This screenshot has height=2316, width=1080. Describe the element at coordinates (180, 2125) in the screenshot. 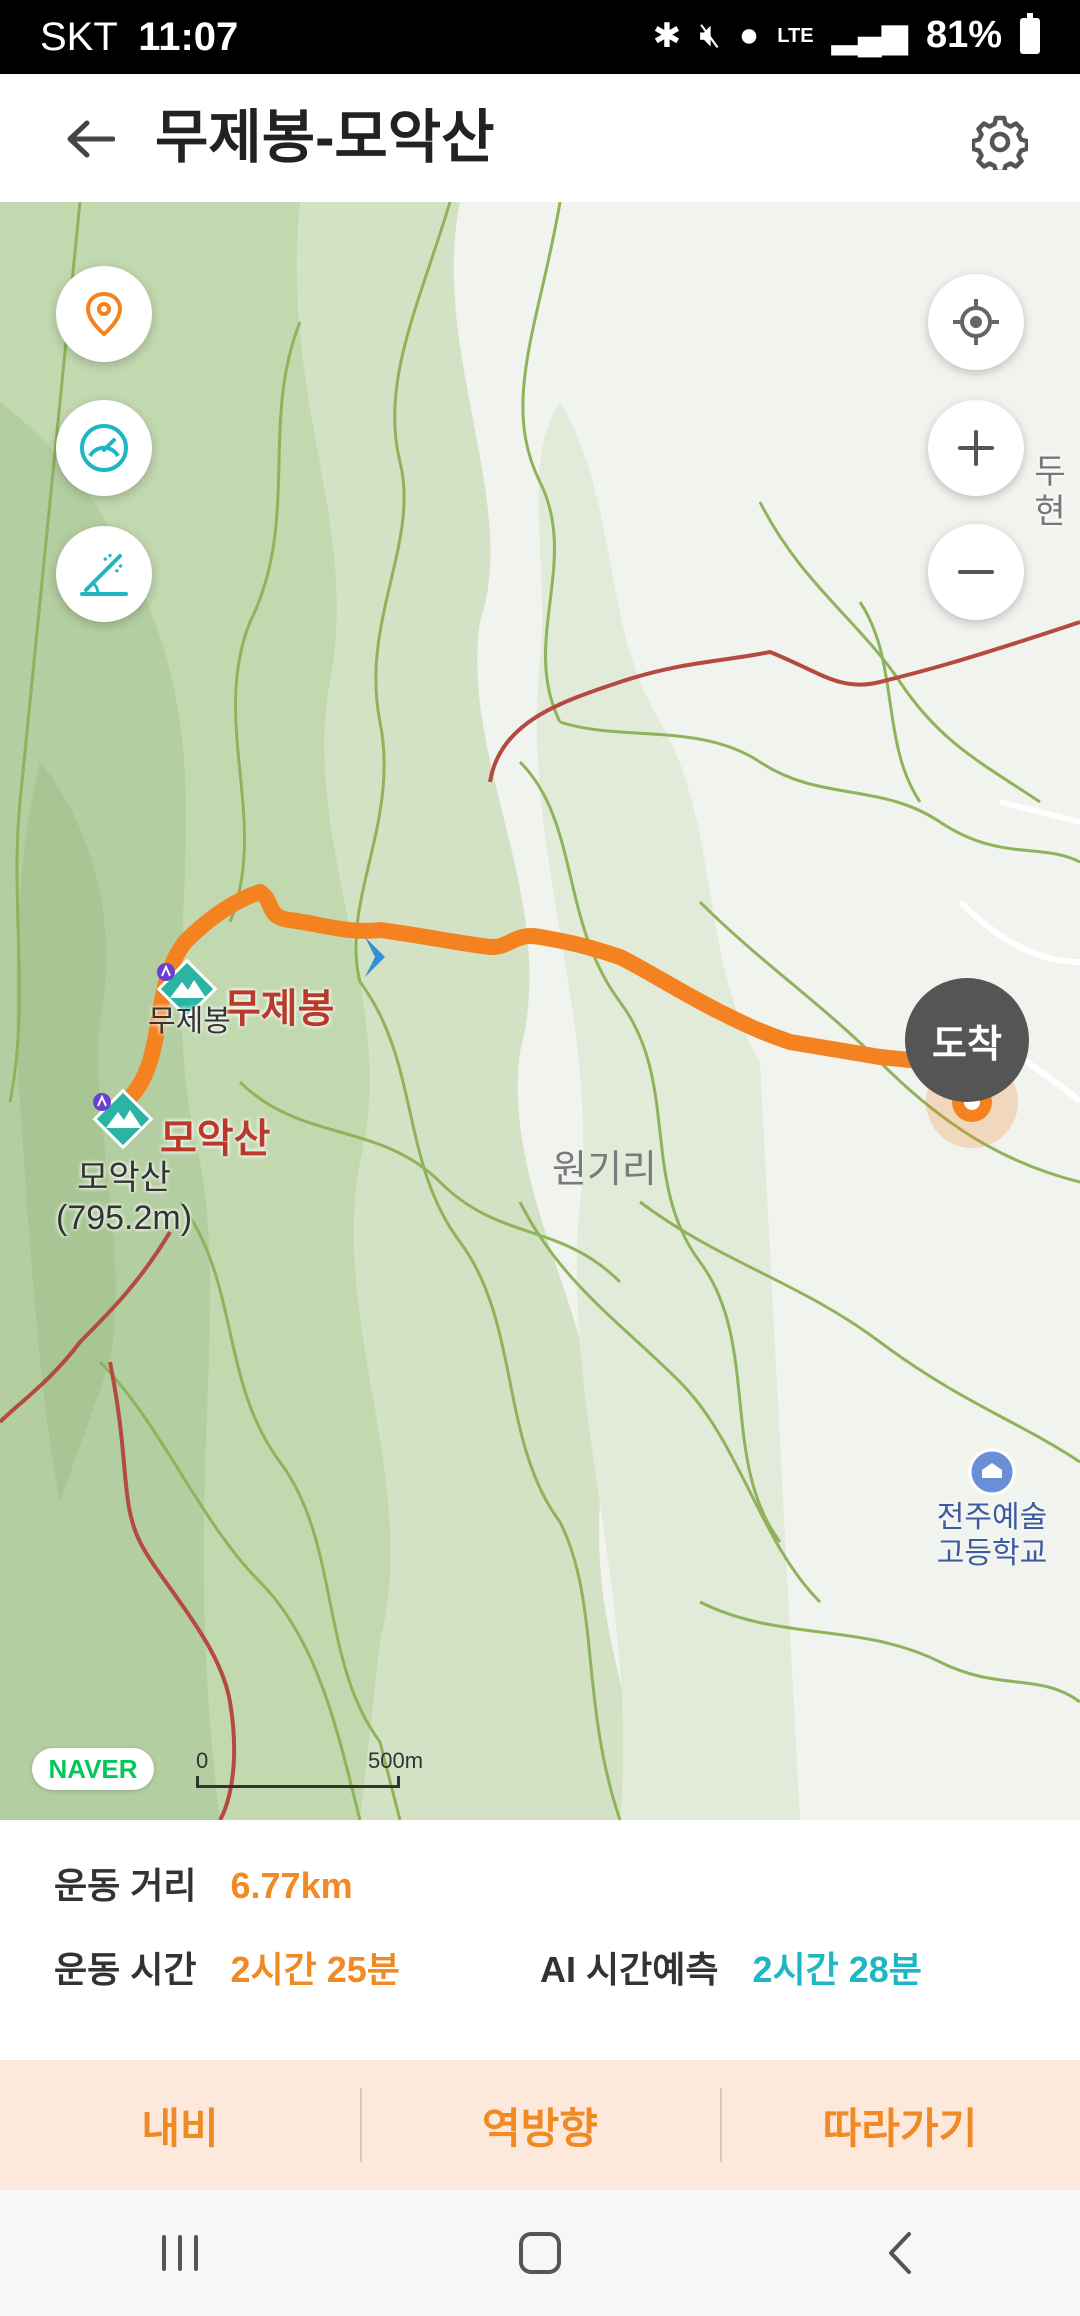

I see `navi-button: 내비` at that location.